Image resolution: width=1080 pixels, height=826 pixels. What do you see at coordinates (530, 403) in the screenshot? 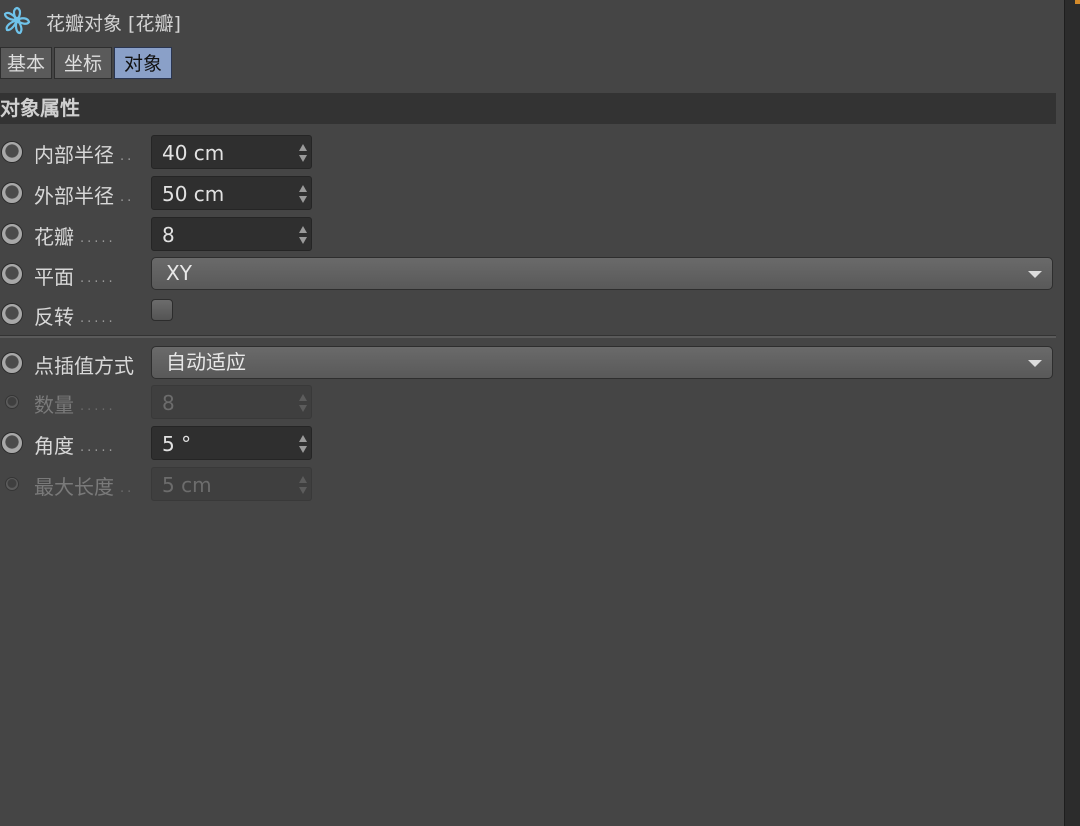
I see `param-row-count: 数量..... 8` at bounding box center [530, 403].